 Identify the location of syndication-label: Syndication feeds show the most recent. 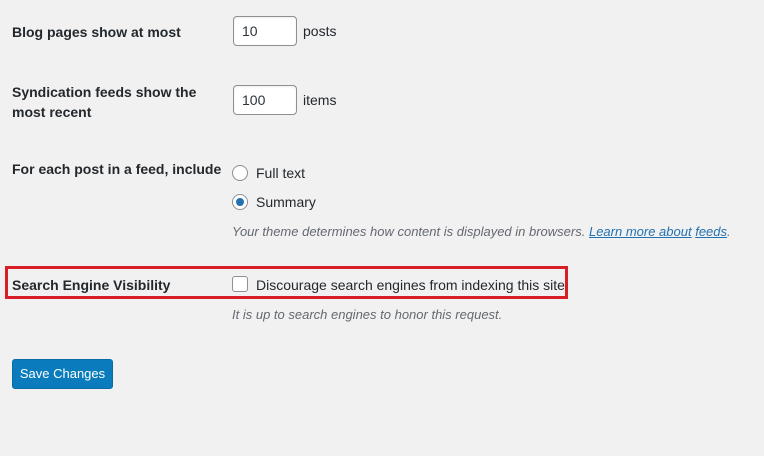
(104, 102).